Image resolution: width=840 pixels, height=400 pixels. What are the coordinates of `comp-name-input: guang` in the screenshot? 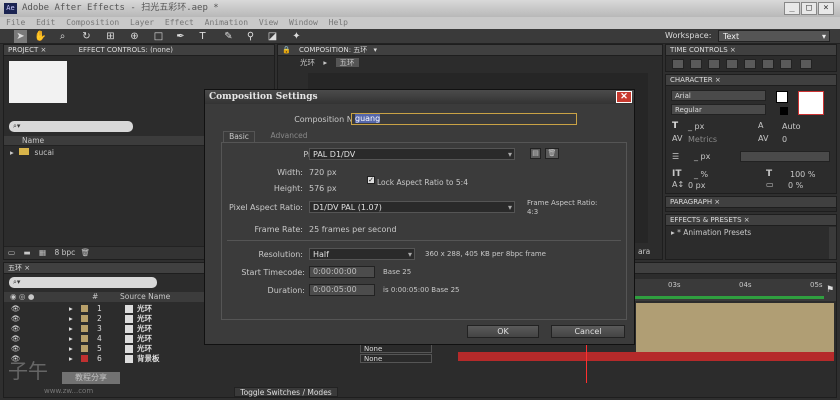 It's located at (464, 119).